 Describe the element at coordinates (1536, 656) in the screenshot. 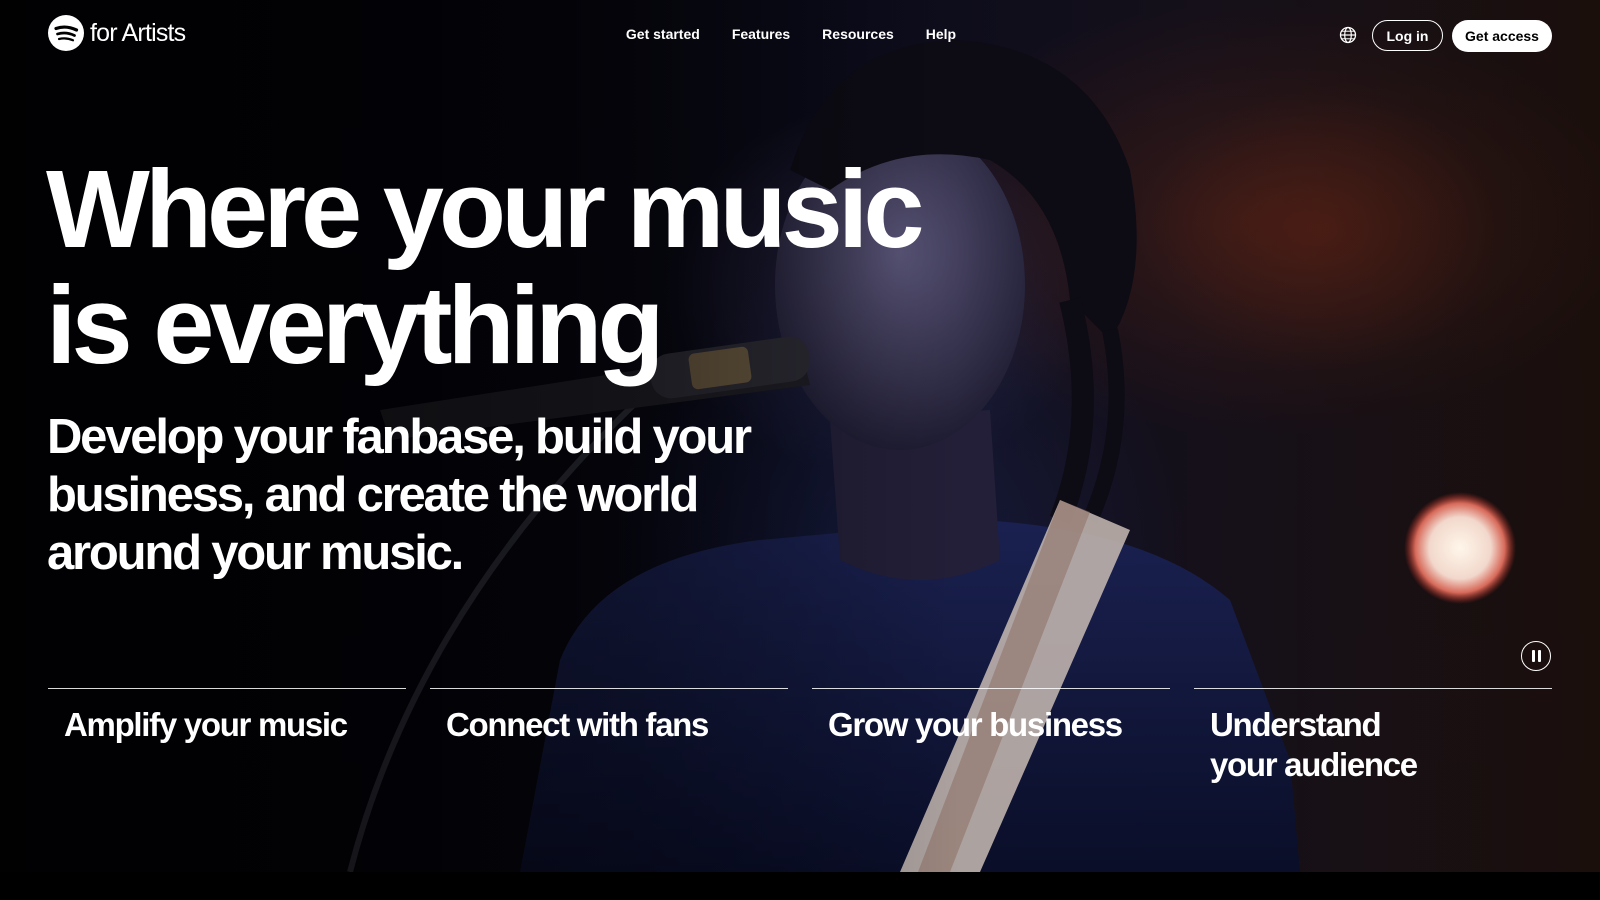

I see `pause-video-button` at that location.